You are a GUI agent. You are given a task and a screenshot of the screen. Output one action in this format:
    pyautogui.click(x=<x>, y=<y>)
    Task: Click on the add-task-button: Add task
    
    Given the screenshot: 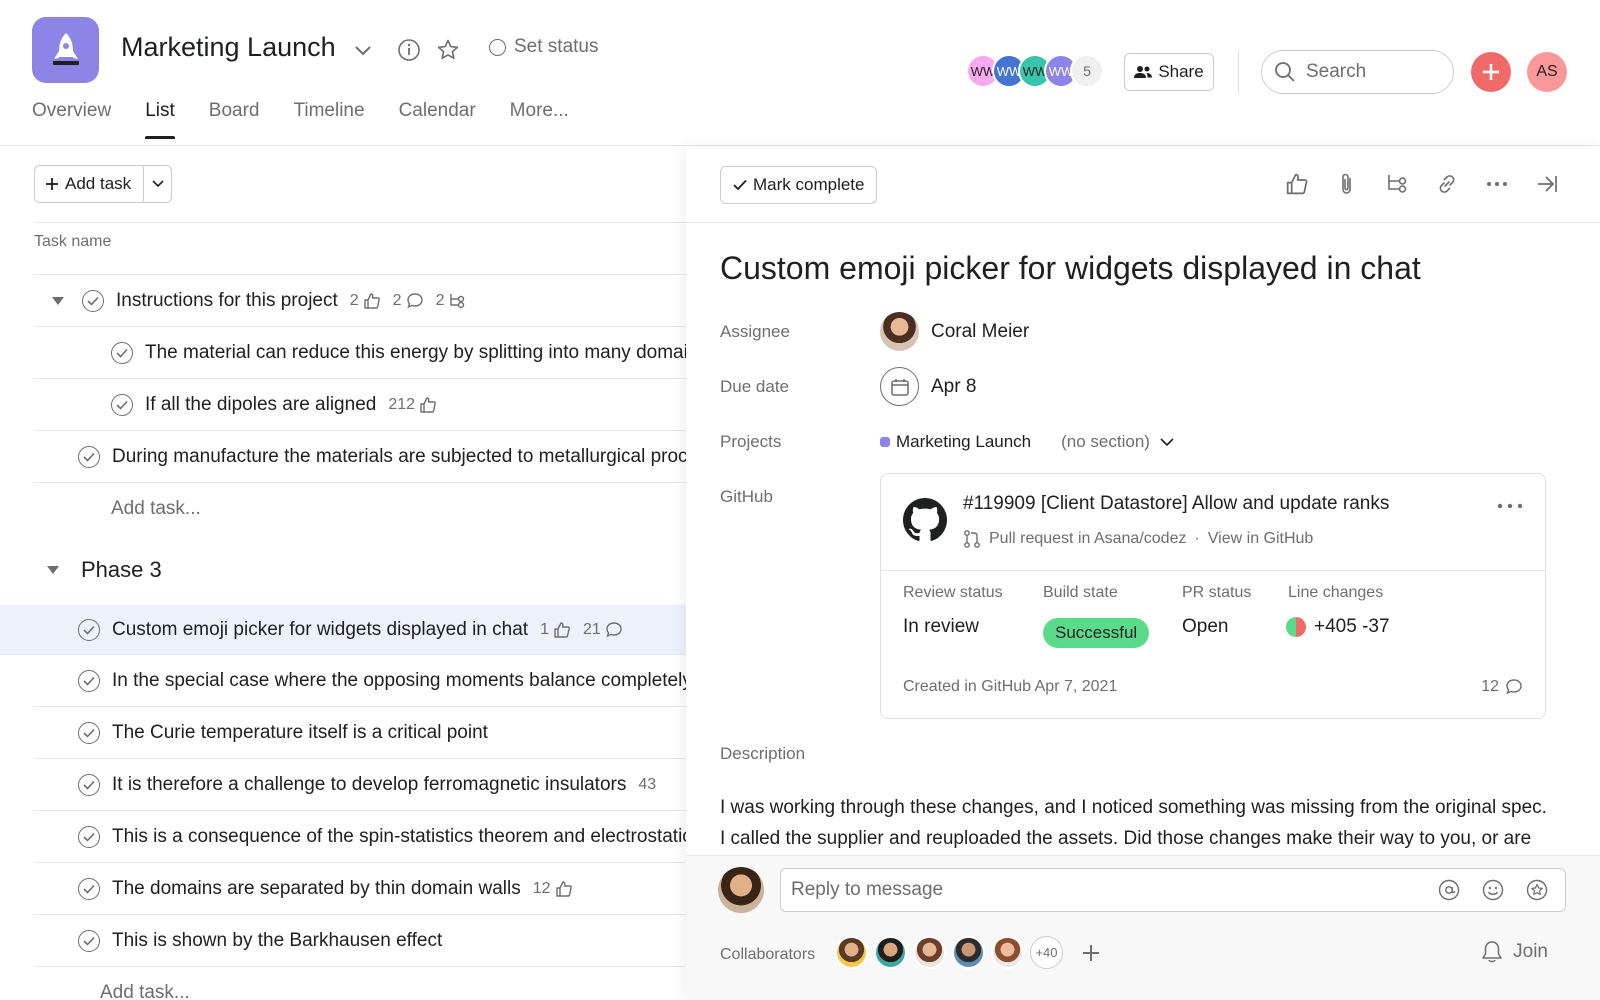 What is the action you would take?
    pyautogui.click(x=89, y=184)
    